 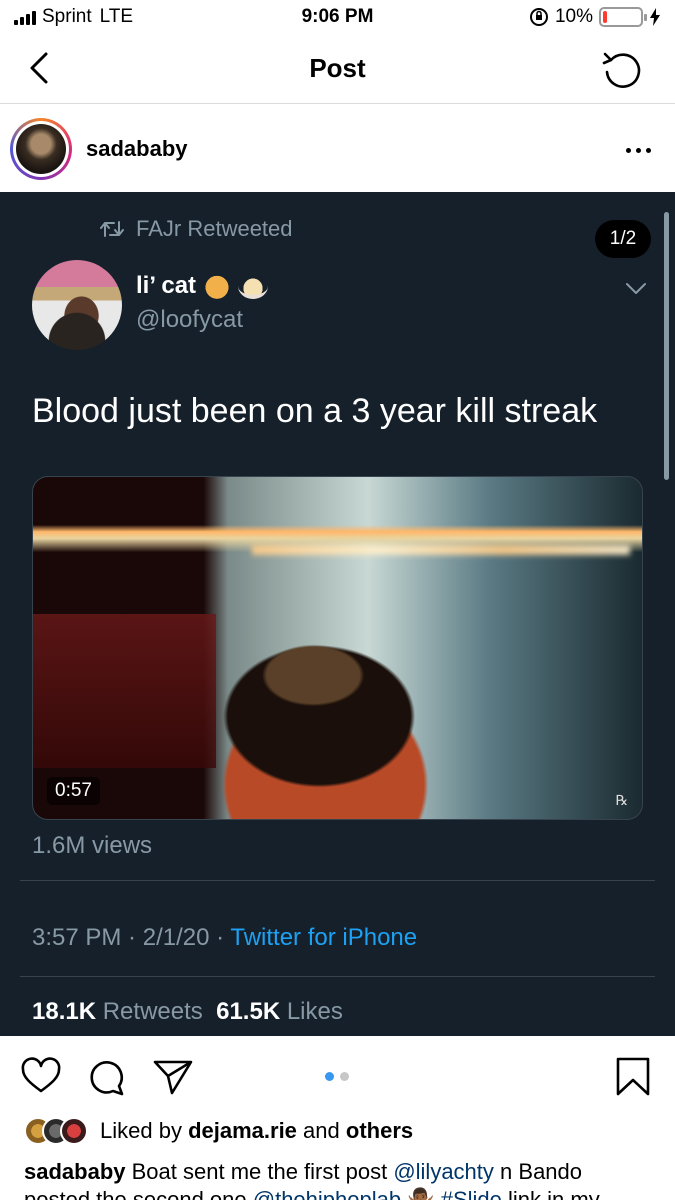 I want to click on liker-avatars, so click(x=56, y=1131).